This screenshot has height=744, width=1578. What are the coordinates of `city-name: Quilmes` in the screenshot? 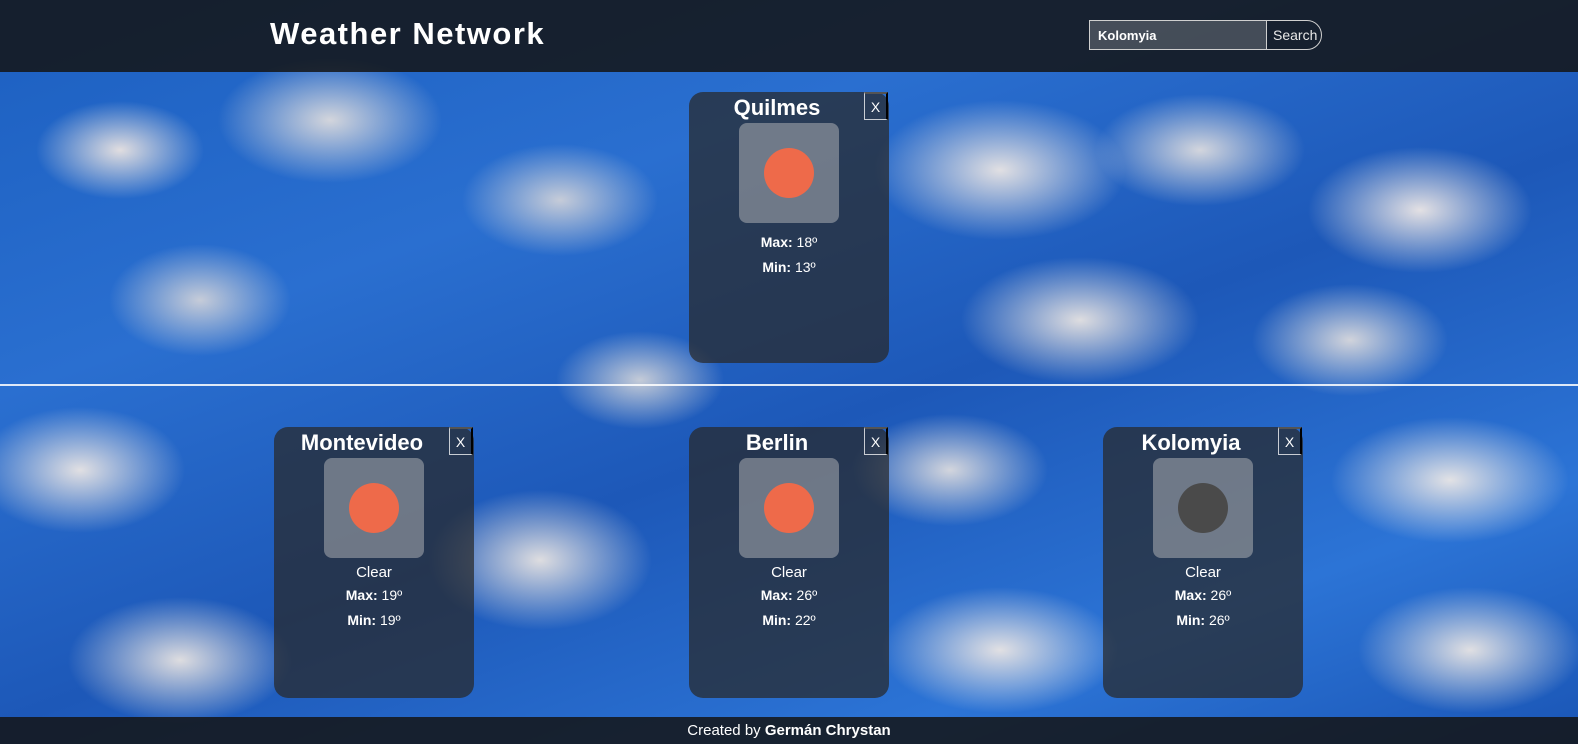 It's located at (777, 107).